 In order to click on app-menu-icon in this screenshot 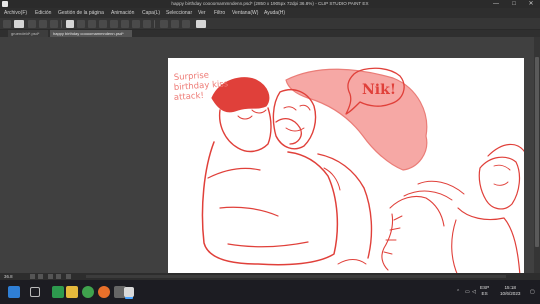, I will do `click(7, 24)`.